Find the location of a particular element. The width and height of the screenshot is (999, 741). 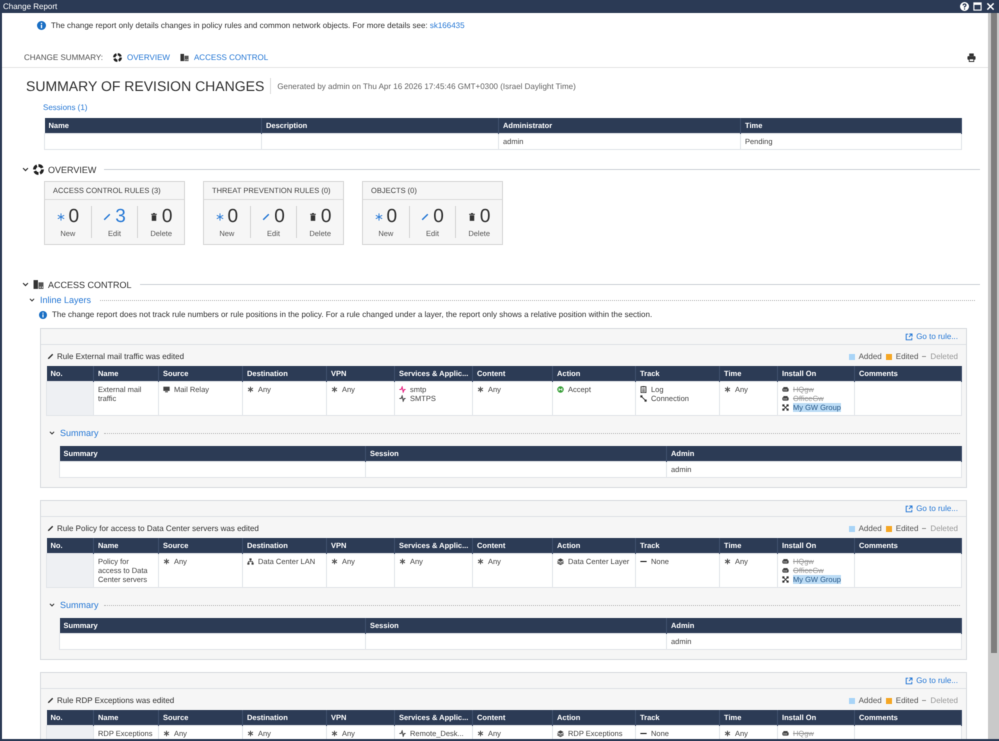

sessions-link: Sessions (1) is located at coordinates (65, 107).